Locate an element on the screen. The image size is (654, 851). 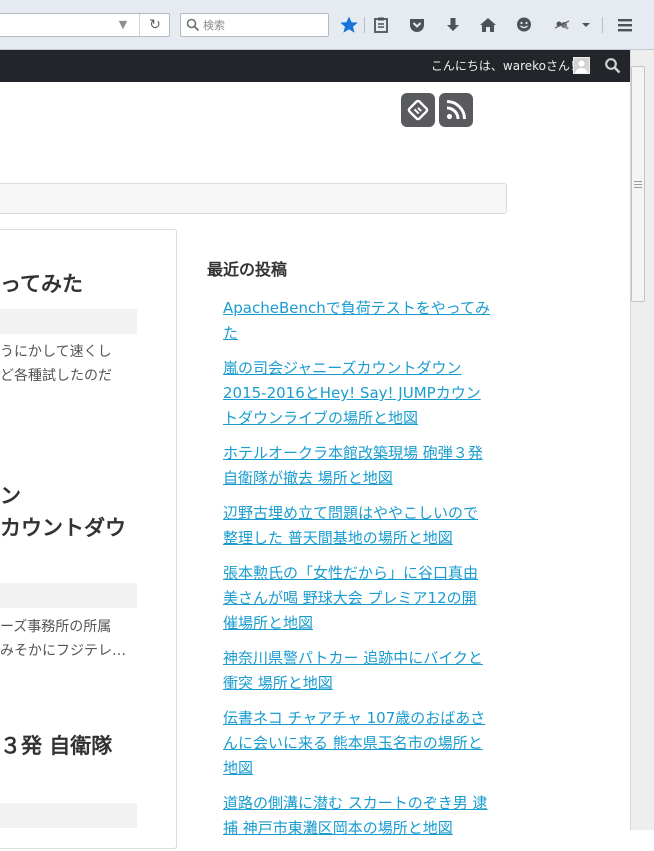
home-icon is located at coordinates (488, 25).